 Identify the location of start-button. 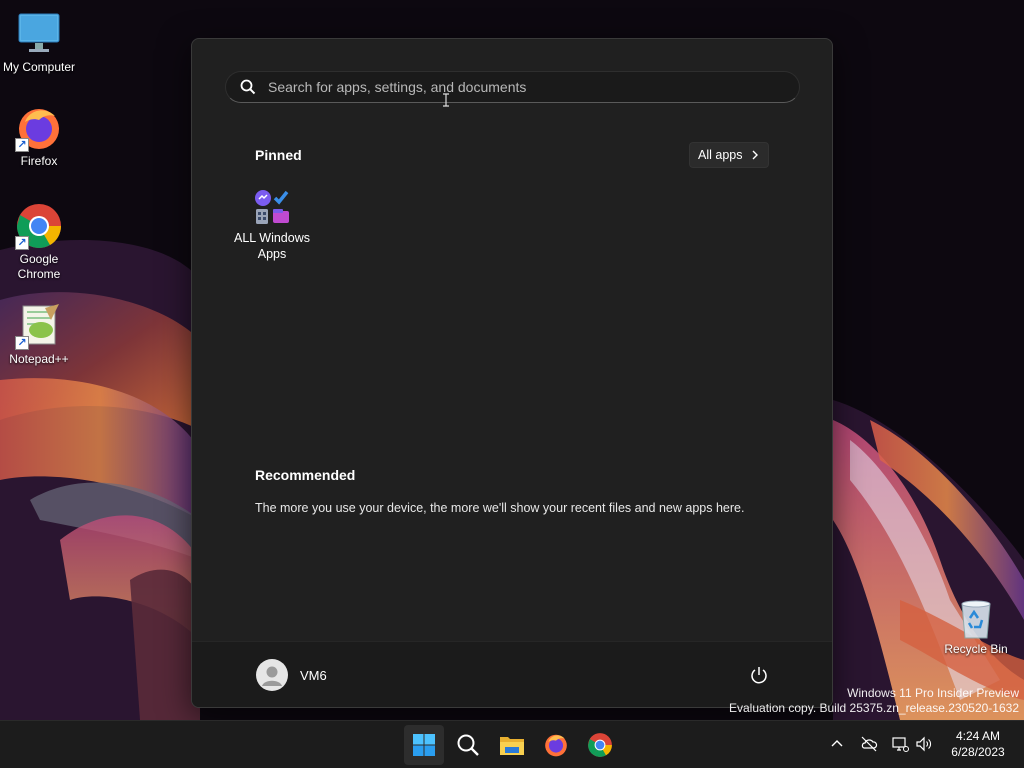
(424, 745).